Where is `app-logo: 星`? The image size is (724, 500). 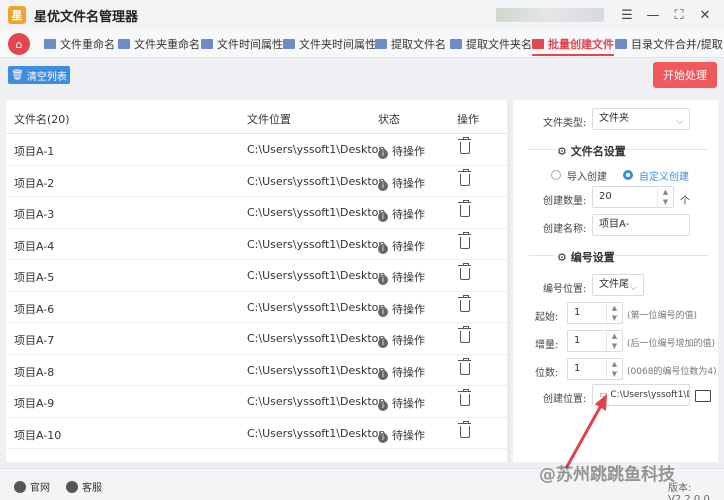 app-logo: 星 is located at coordinates (17, 15).